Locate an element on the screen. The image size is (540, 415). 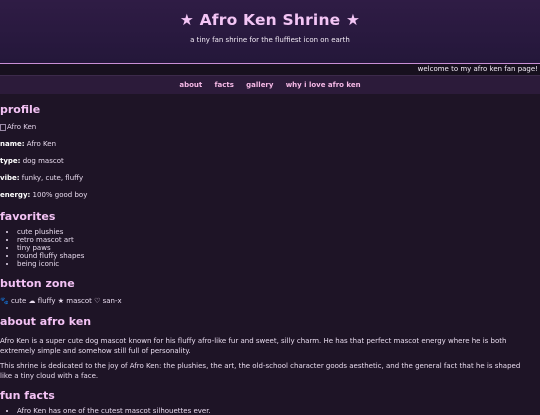
list-item: cute plushies is located at coordinates (278, 232).